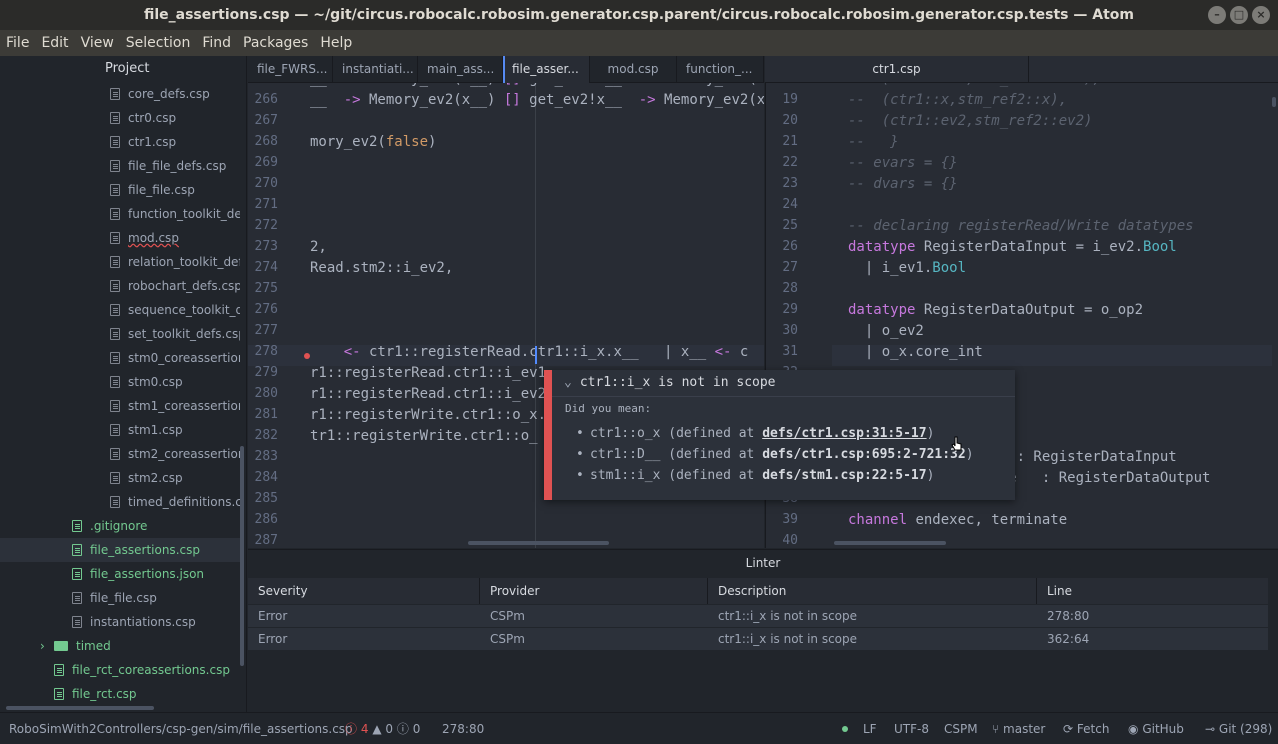 The width and height of the screenshot is (1278, 744). I want to click on code-line: -- }, so click(873, 142).